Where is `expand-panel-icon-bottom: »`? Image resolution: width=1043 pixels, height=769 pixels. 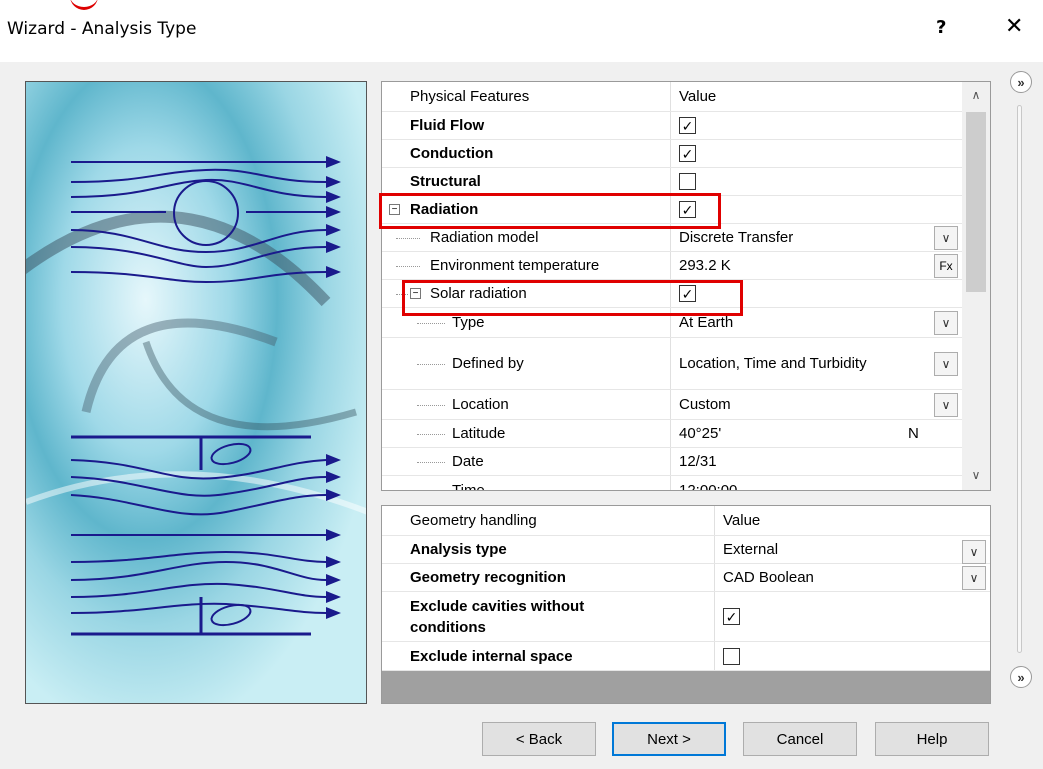 expand-panel-icon-bottom: » is located at coordinates (1021, 677).